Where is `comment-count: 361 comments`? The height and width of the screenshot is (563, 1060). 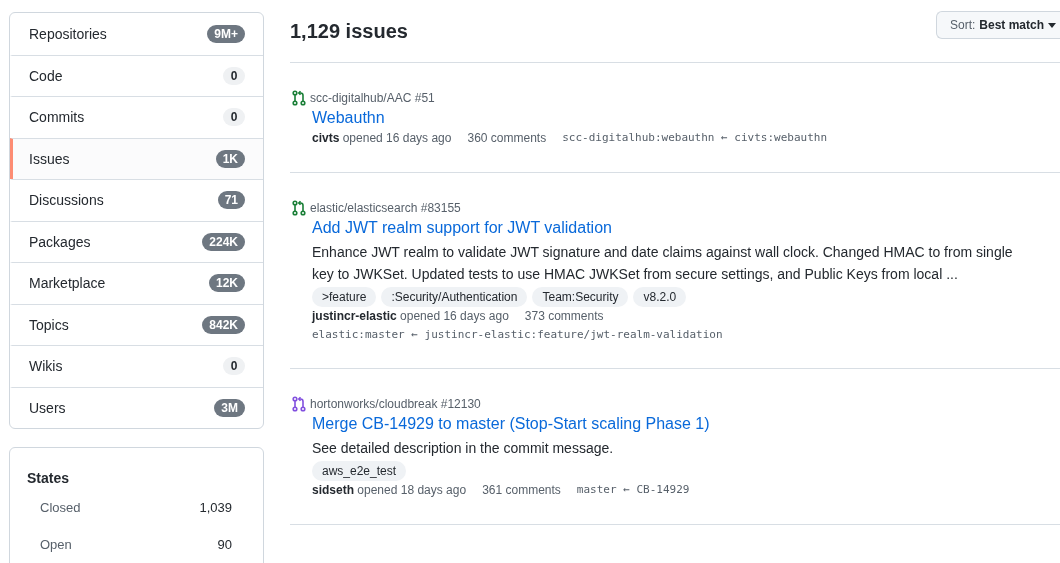 comment-count: 361 comments is located at coordinates (521, 490).